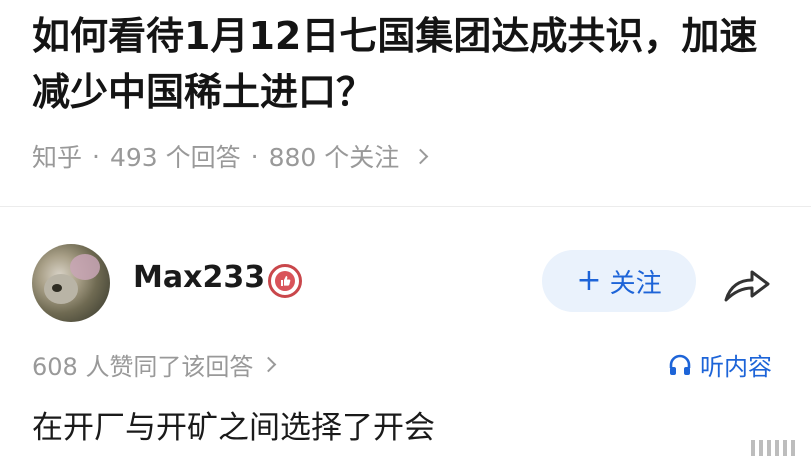  I want to click on source-label: 知乎, so click(57, 157).